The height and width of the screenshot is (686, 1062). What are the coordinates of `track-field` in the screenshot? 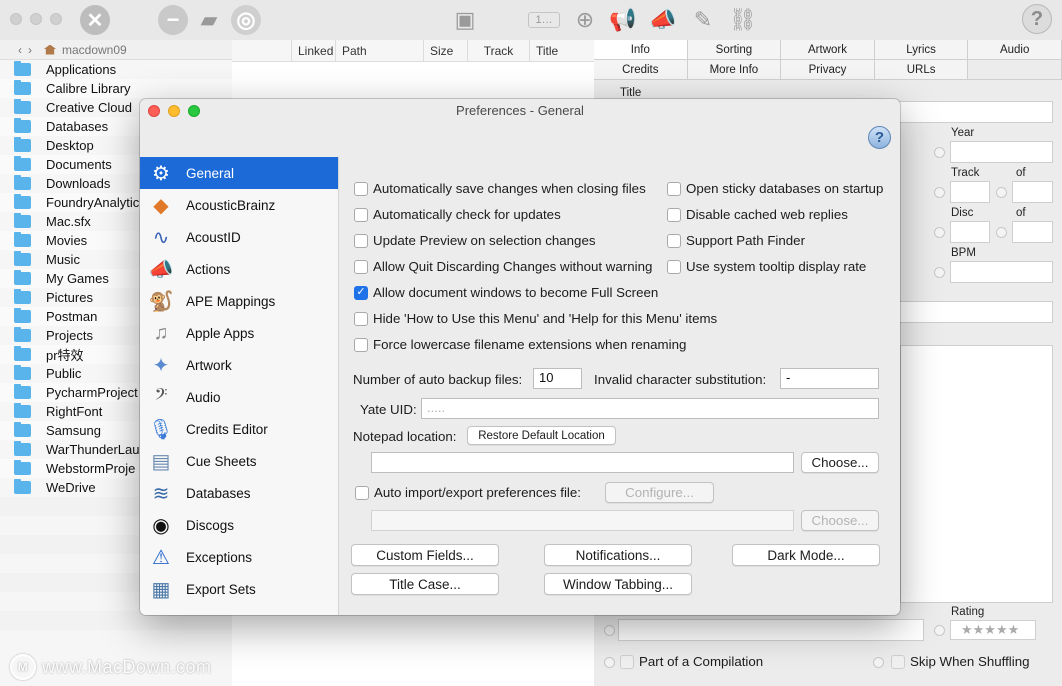 It's located at (970, 192).